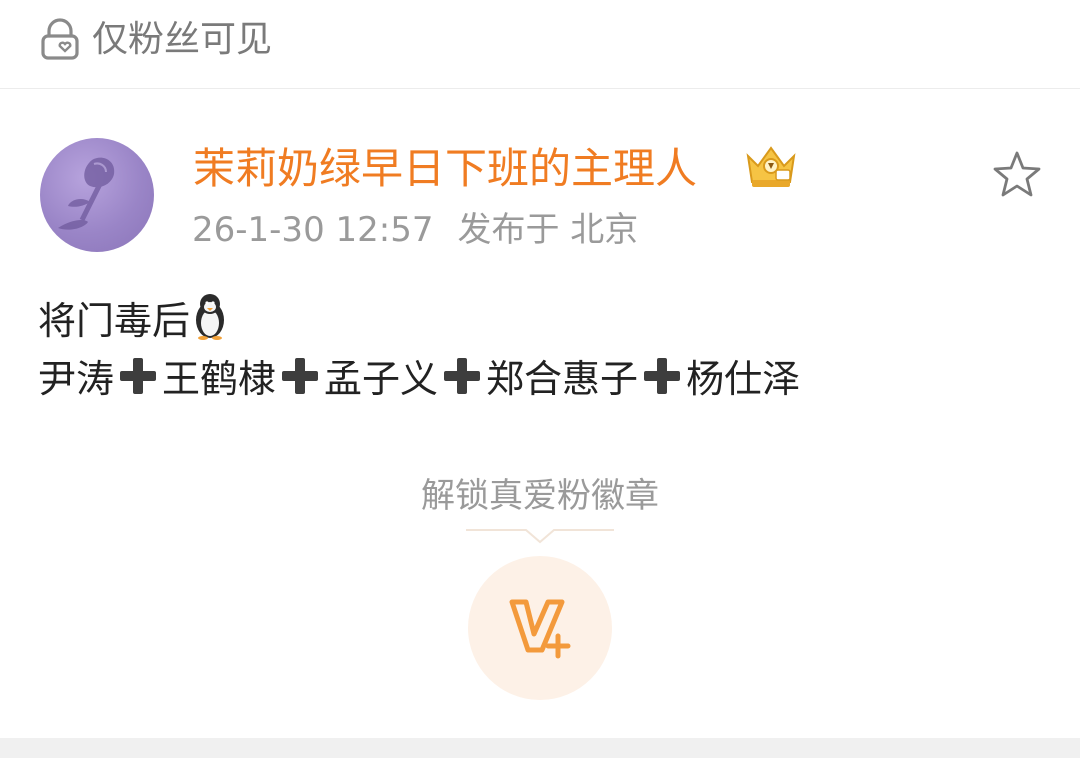  Describe the element at coordinates (540, 496) in the screenshot. I see `unlock-badge-label: 解锁真爱粉徽章` at that location.